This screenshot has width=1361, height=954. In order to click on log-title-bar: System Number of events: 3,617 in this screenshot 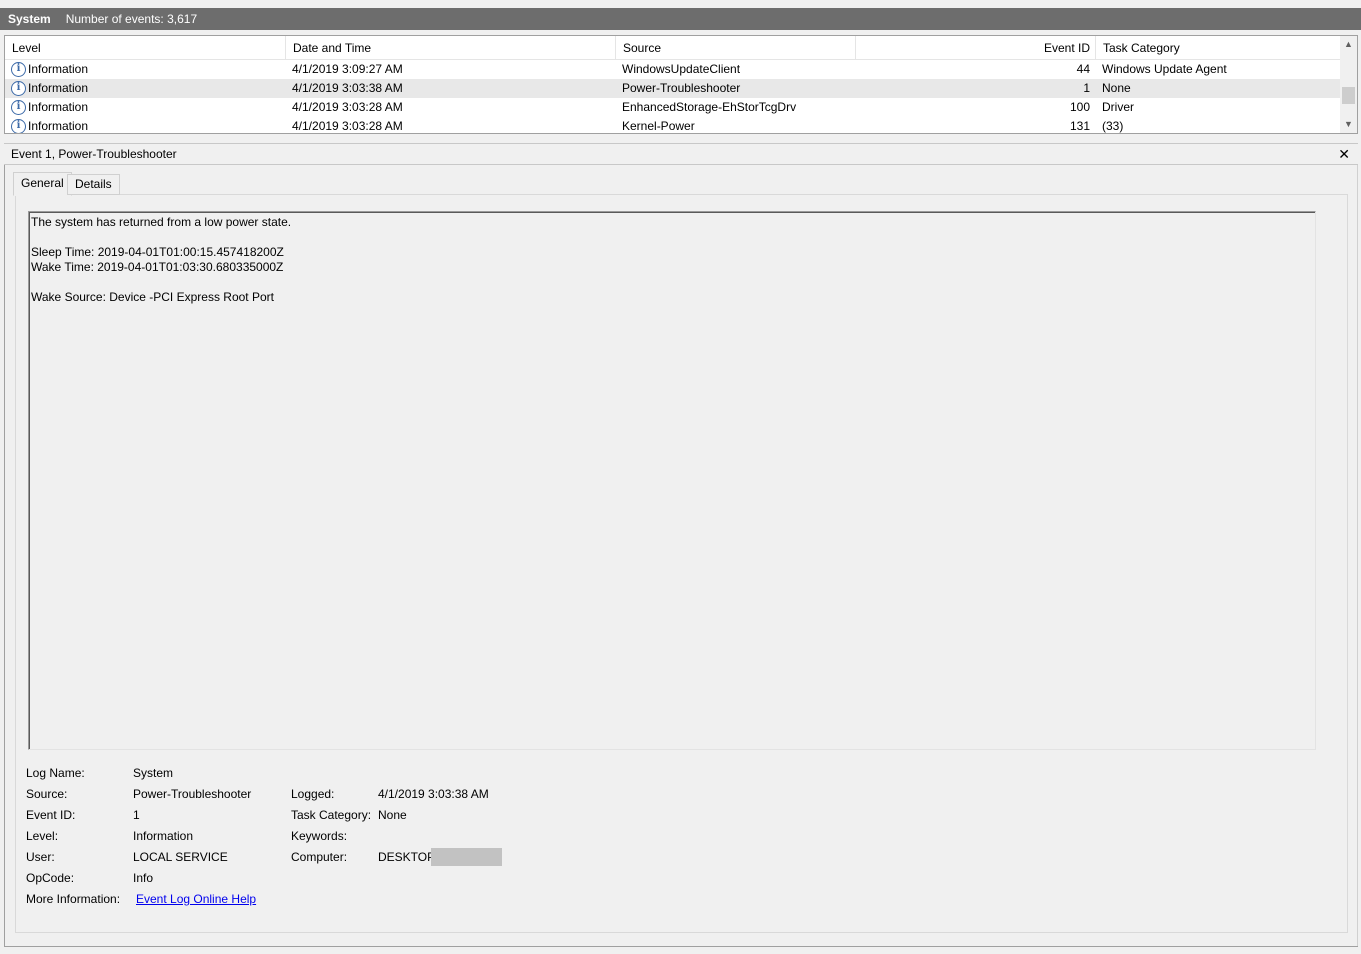, I will do `click(680, 19)`.